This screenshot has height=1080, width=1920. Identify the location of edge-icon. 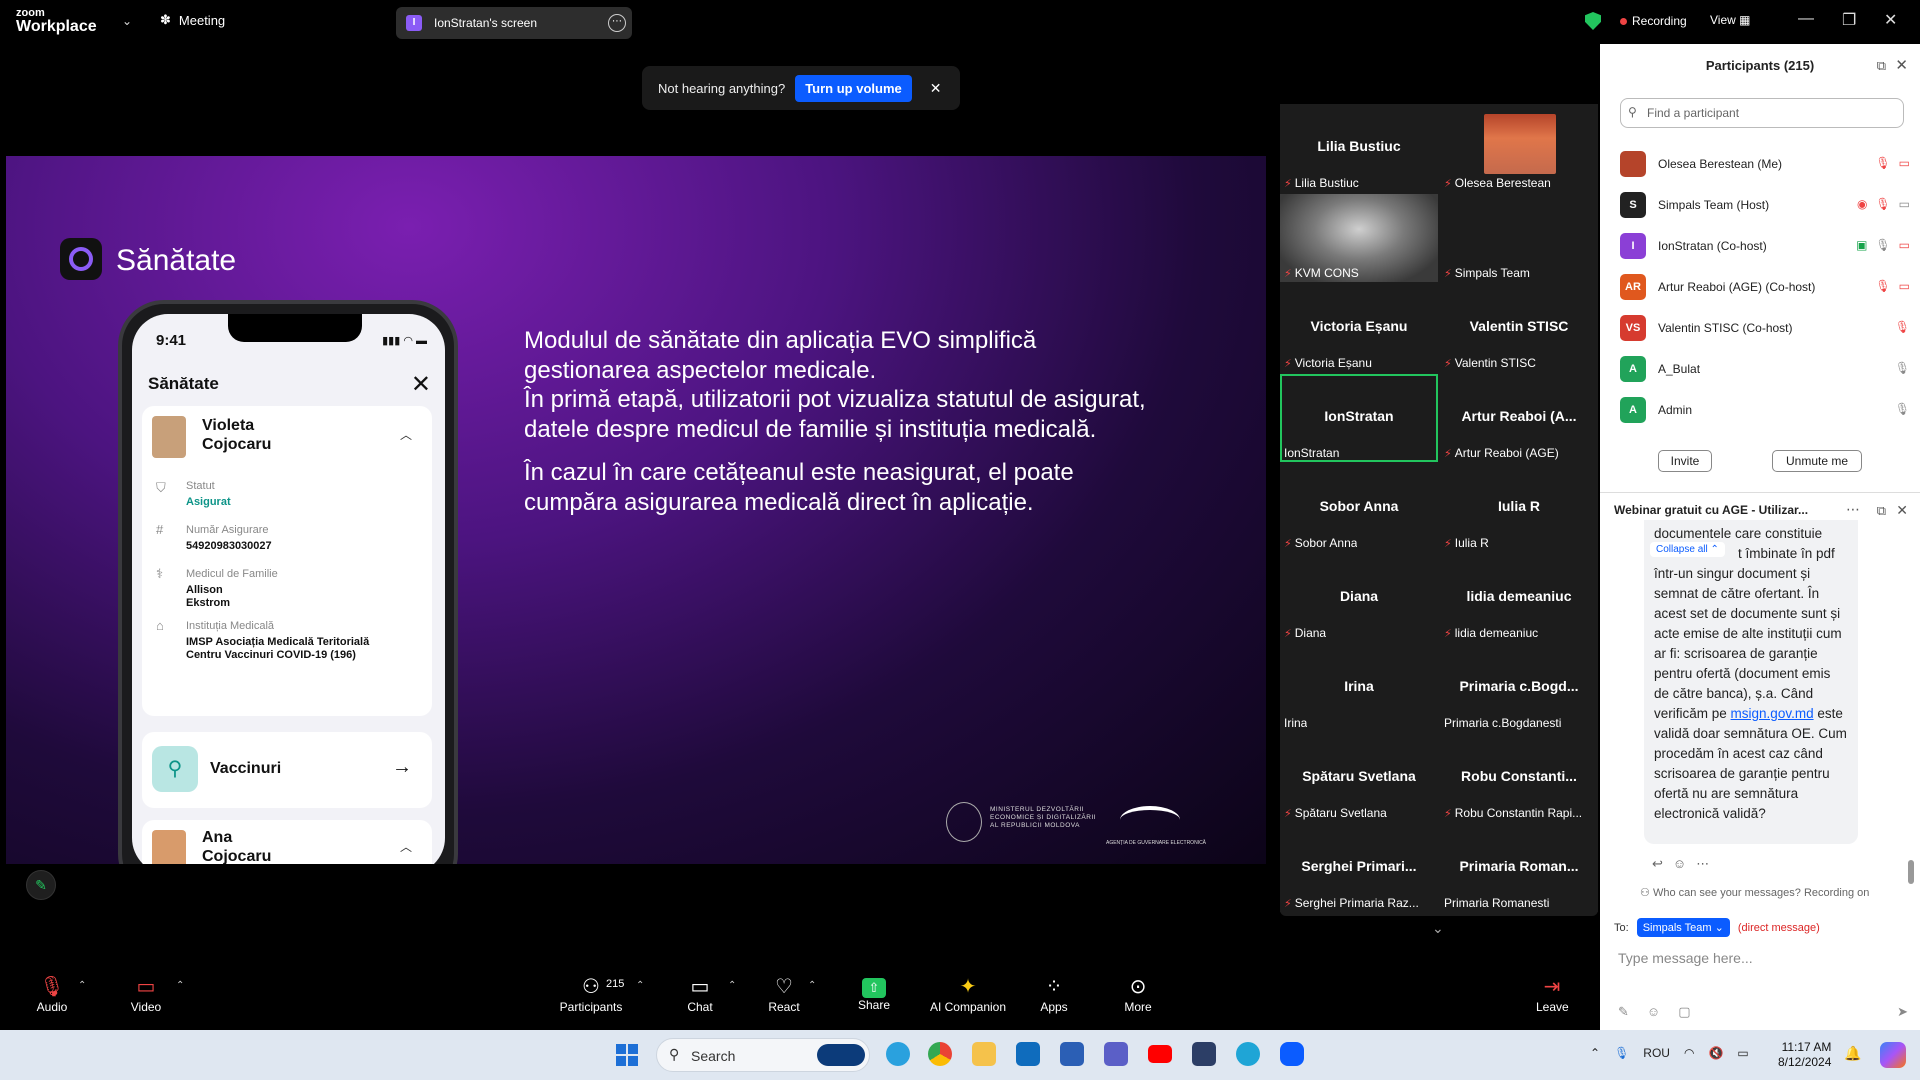
(1248, 1054).